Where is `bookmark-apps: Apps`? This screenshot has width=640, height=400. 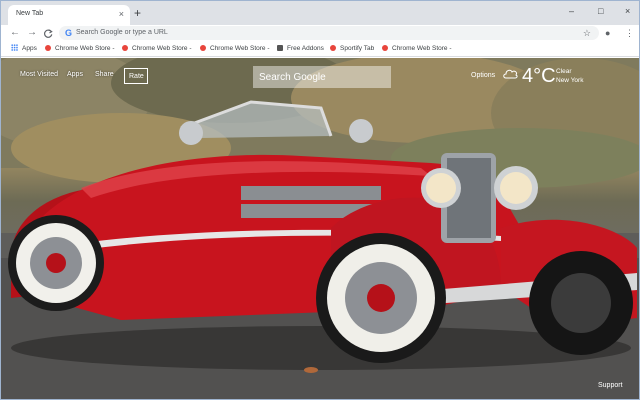 bookmark-apps: Apps is located at coordinates (24, 48).